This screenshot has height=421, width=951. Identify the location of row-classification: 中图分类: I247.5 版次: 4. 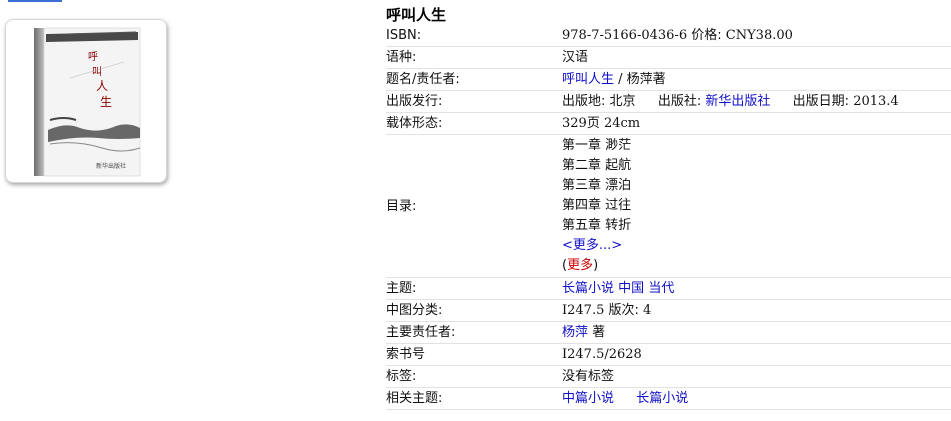
(668, 310).